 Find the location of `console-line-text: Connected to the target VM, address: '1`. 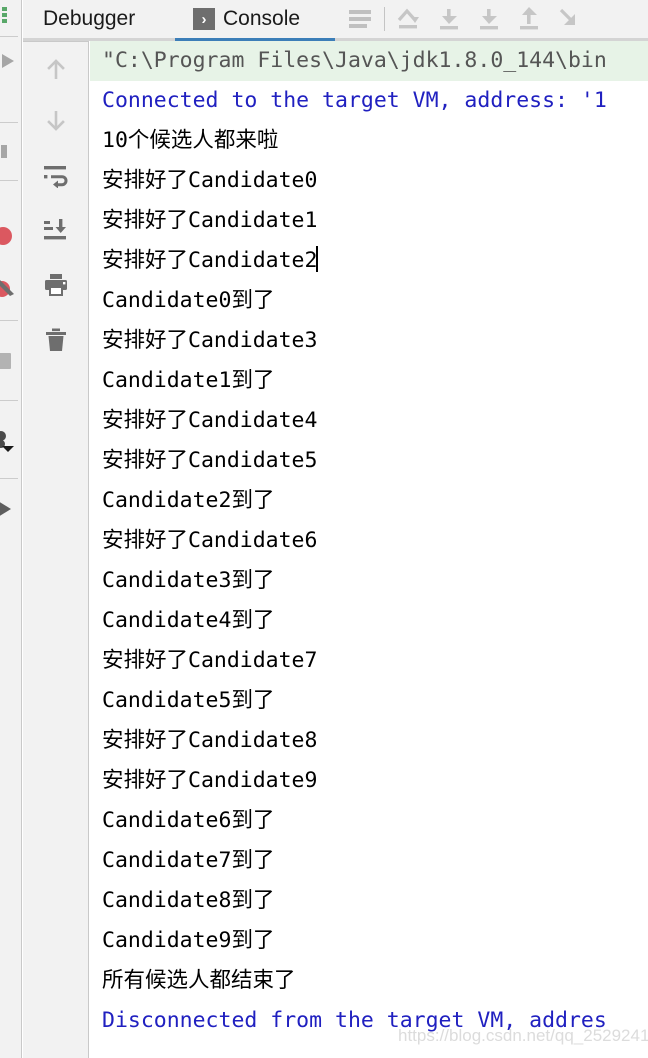

console-line-text: Connected to the target VM, address: '1 is located at coordinates (354, 100).